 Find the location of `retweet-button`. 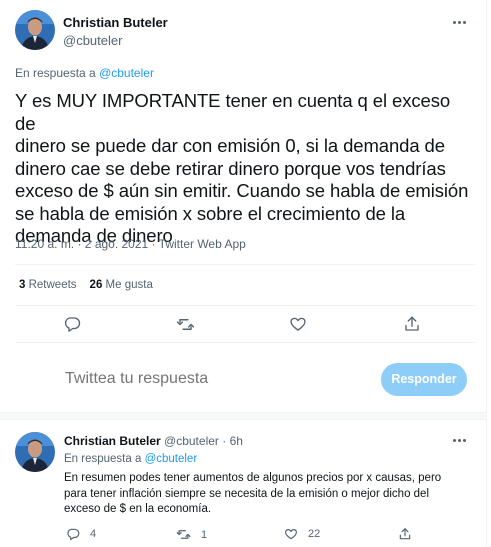

retweet-button is located at coordinates (185, 324).